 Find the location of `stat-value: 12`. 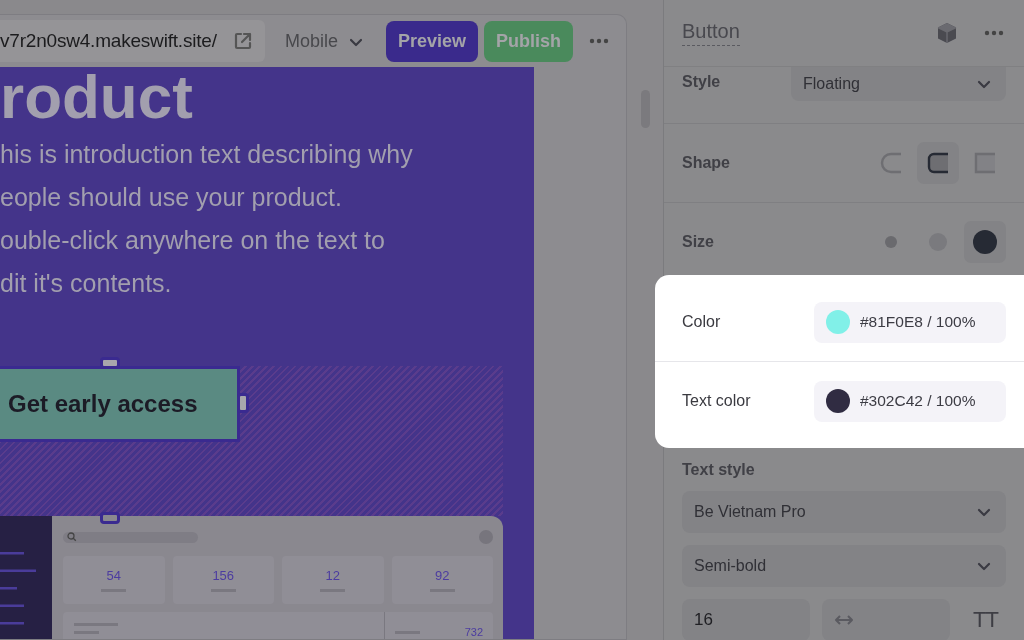

stat-value: 12 is located at coordinates (332, 575).